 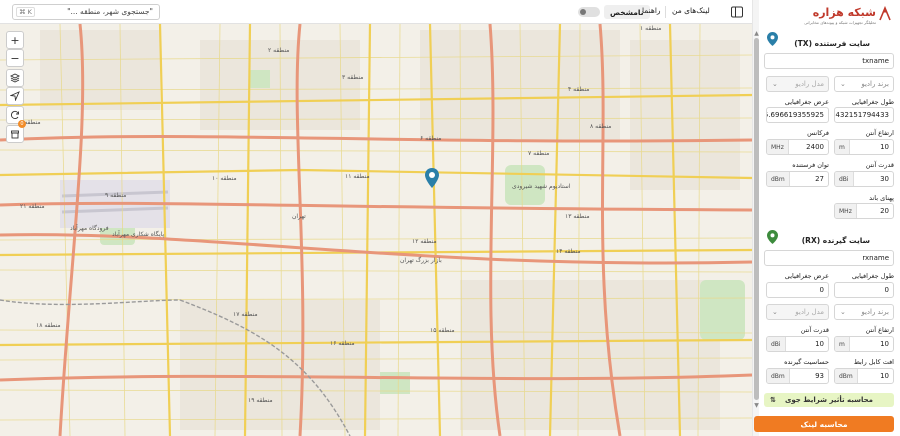 I want to click on tx-bw-input: 20 MHz, so click(x=864, y=211).